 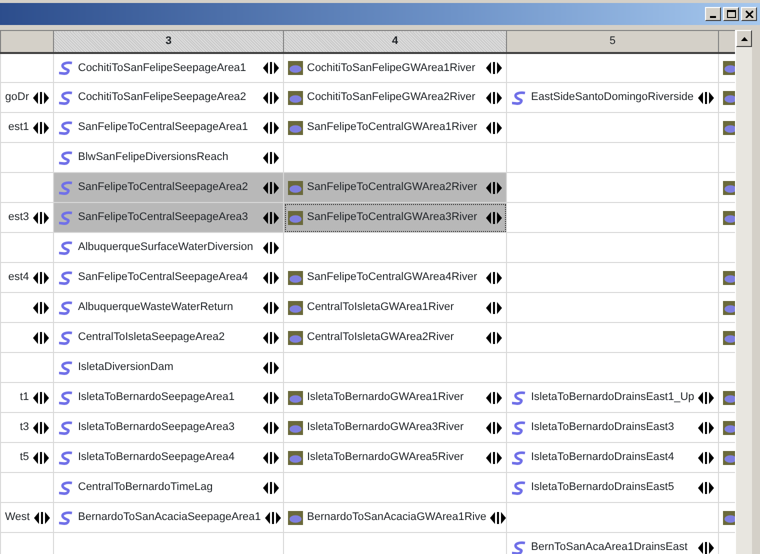 I want to click on grid-cell: SanFelipeToCentralSeepageArea4, so click(x=169, y=277).